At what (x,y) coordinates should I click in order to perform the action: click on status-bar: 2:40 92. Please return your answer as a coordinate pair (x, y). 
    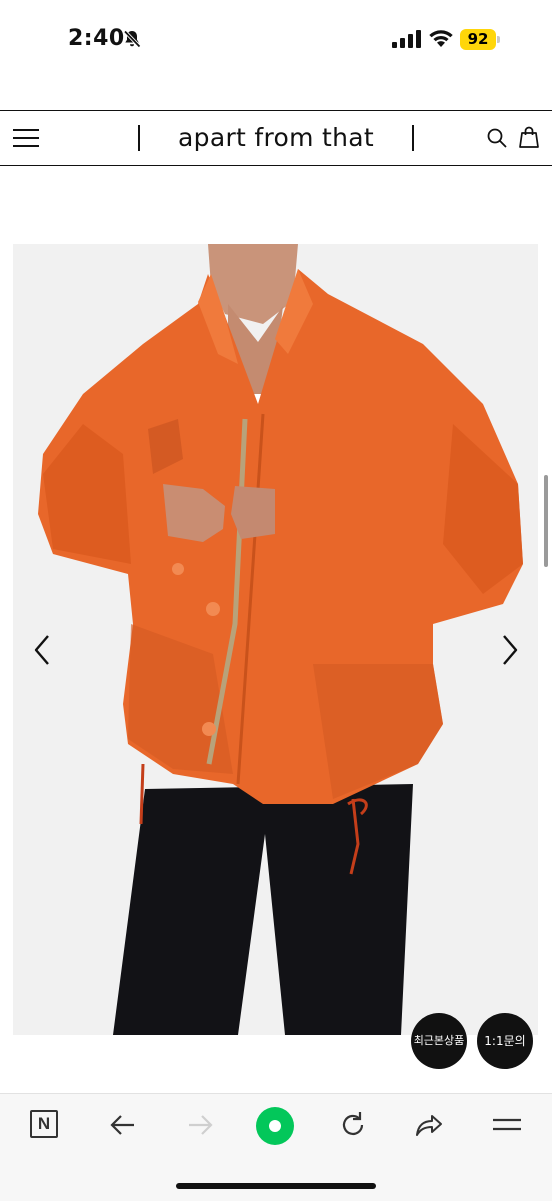
    Looking at the image, I should click on (276, 40).